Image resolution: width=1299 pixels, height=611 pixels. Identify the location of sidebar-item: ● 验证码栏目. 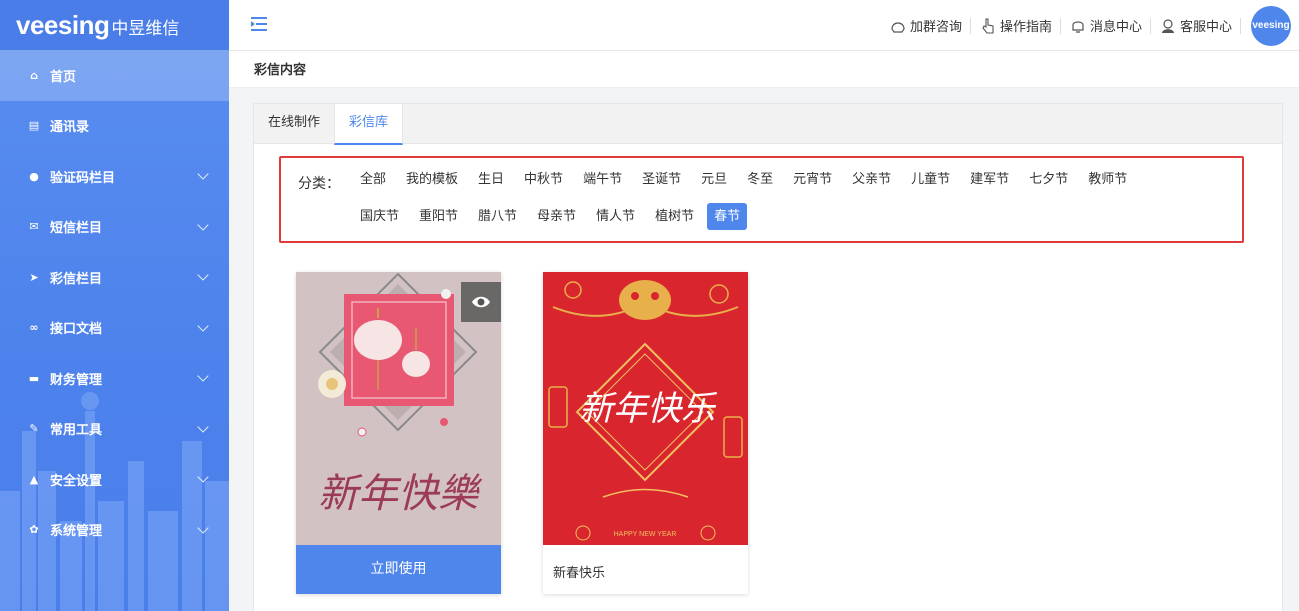
(114, 176).